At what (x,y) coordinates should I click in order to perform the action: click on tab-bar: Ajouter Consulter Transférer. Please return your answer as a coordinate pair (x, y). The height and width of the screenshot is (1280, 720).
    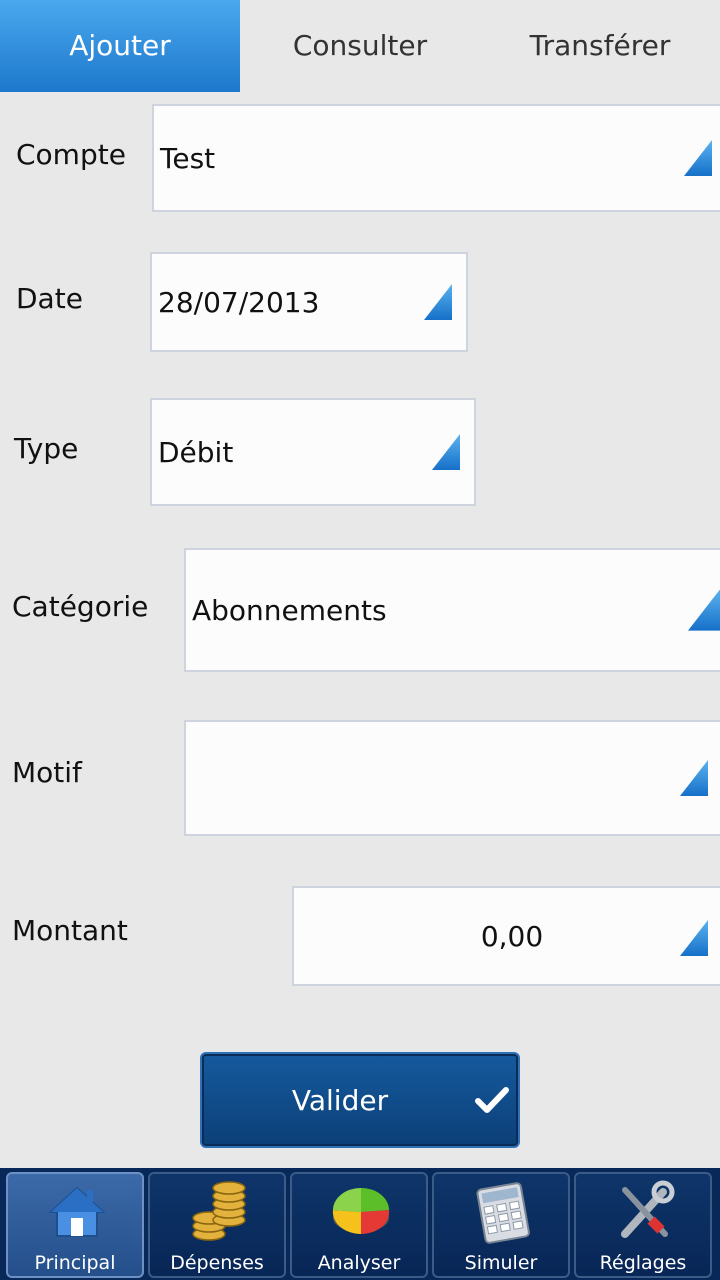
    Looking at the image, I should click on (360, 46).